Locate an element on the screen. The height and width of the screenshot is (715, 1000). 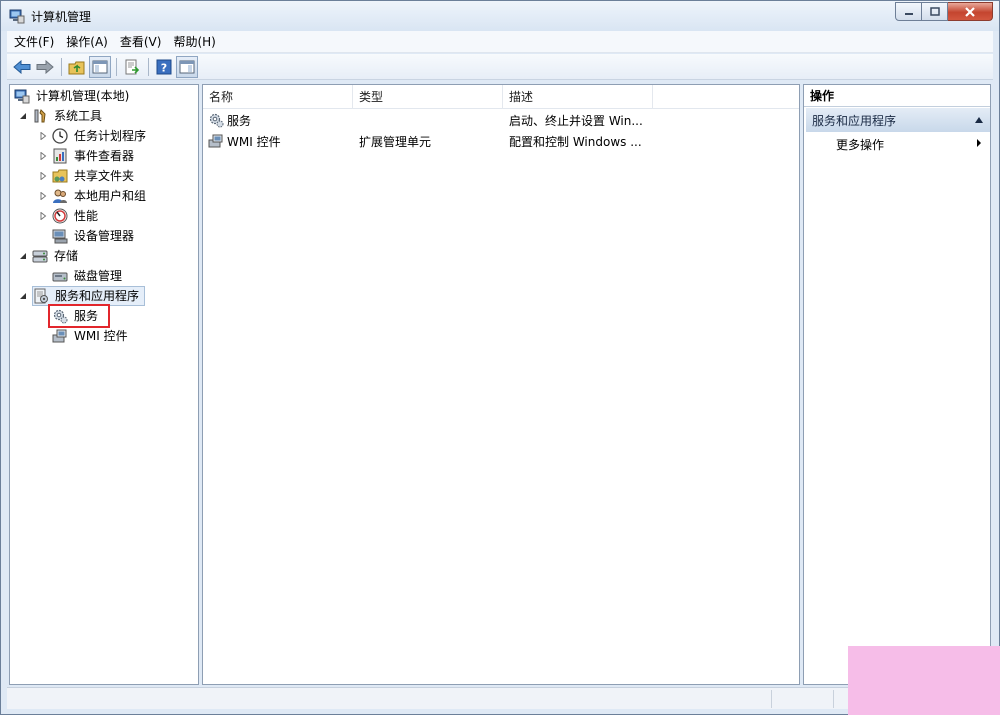
window-title: 计算机管理 is located at coordinates (61, 17).